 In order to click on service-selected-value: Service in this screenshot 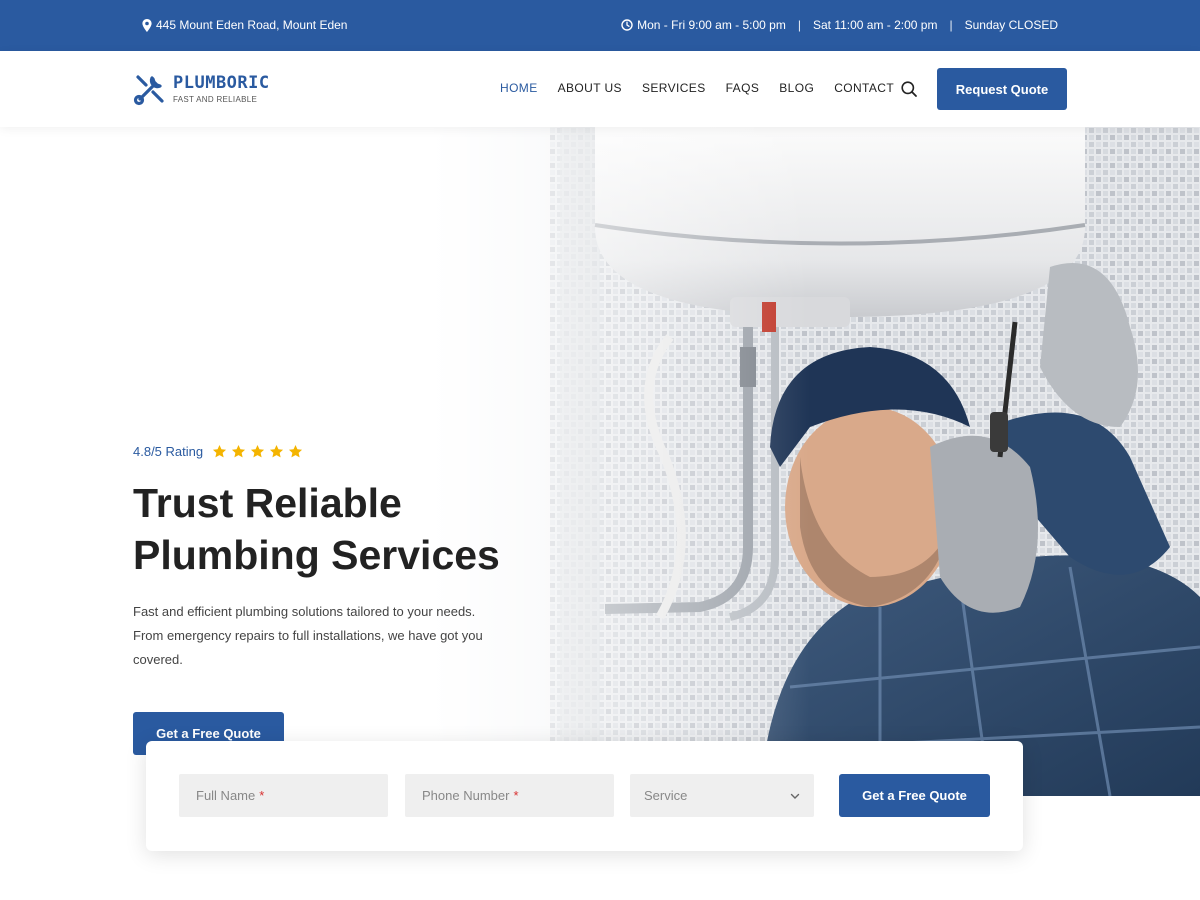, I will do `click(666, 795)`.